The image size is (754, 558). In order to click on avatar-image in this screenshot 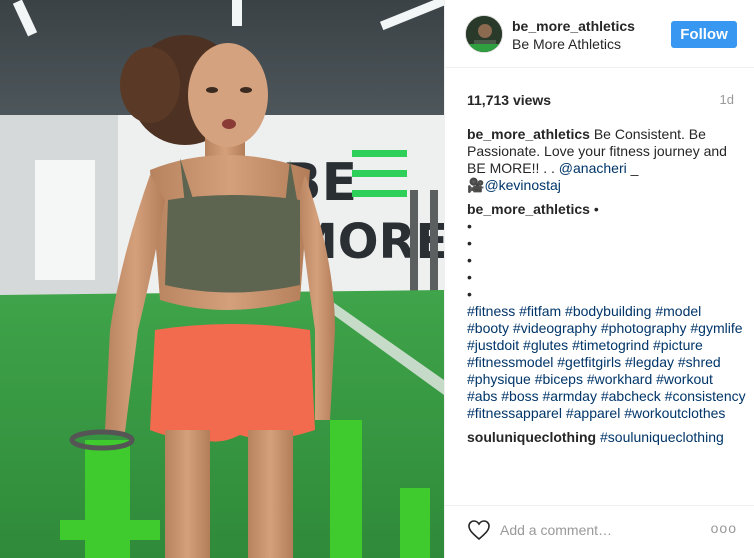, I will do `click(484, 34)`.